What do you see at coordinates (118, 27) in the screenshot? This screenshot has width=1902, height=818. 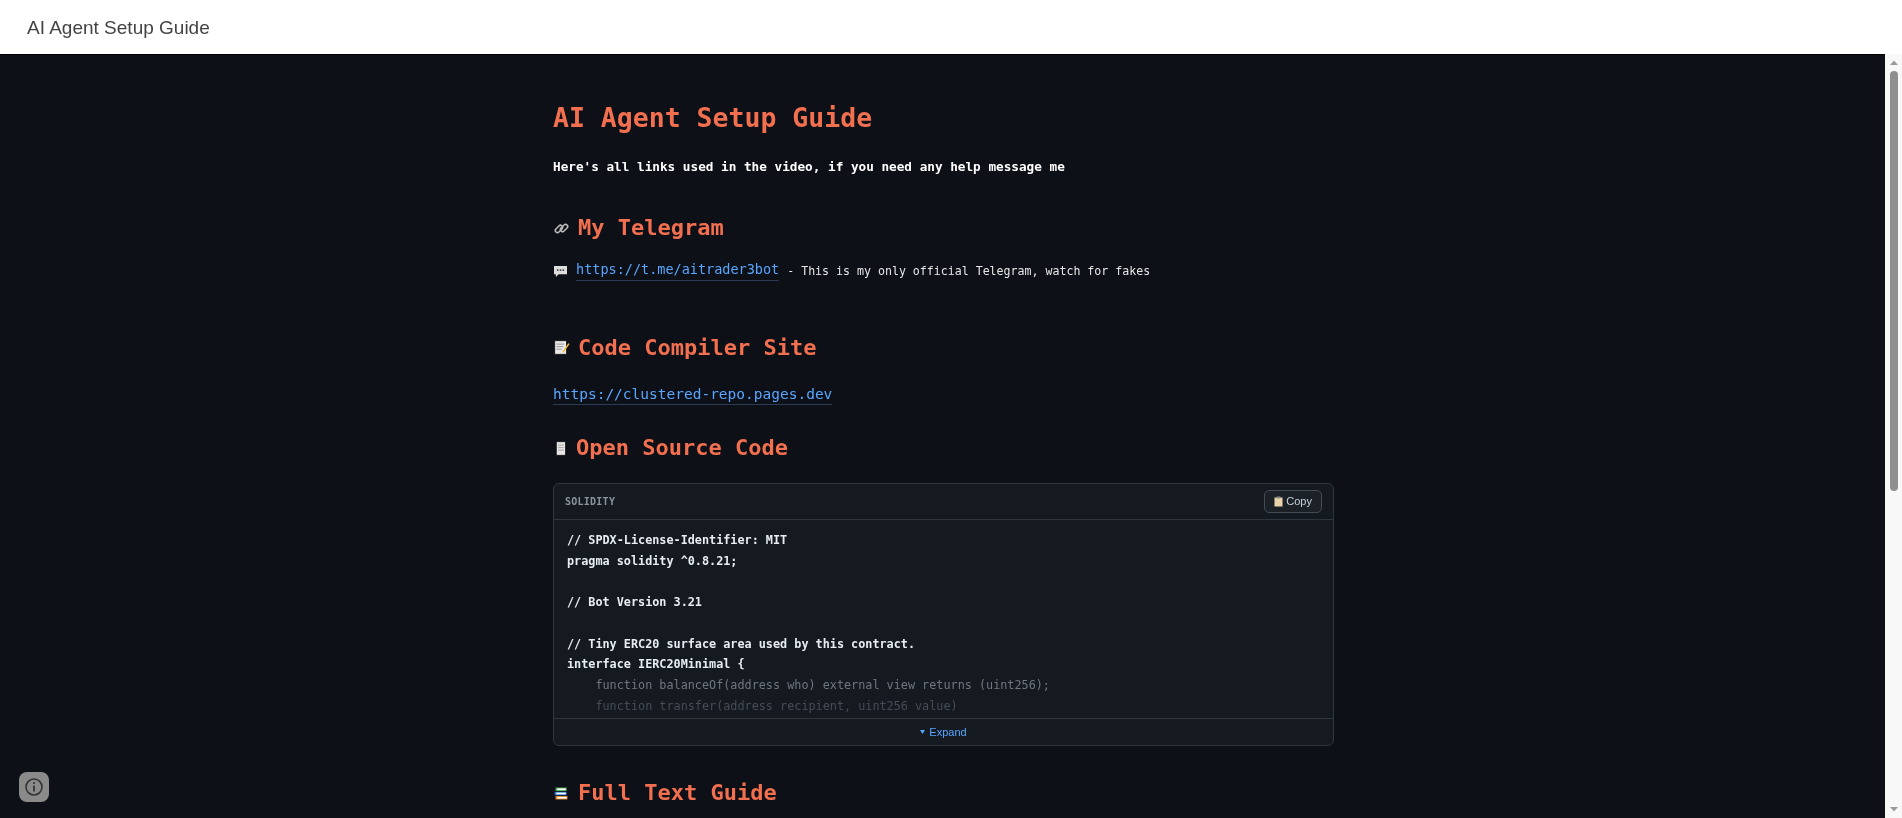 I see `window-title: AI Agent Setup Guide` at bounding box center [118, 27].